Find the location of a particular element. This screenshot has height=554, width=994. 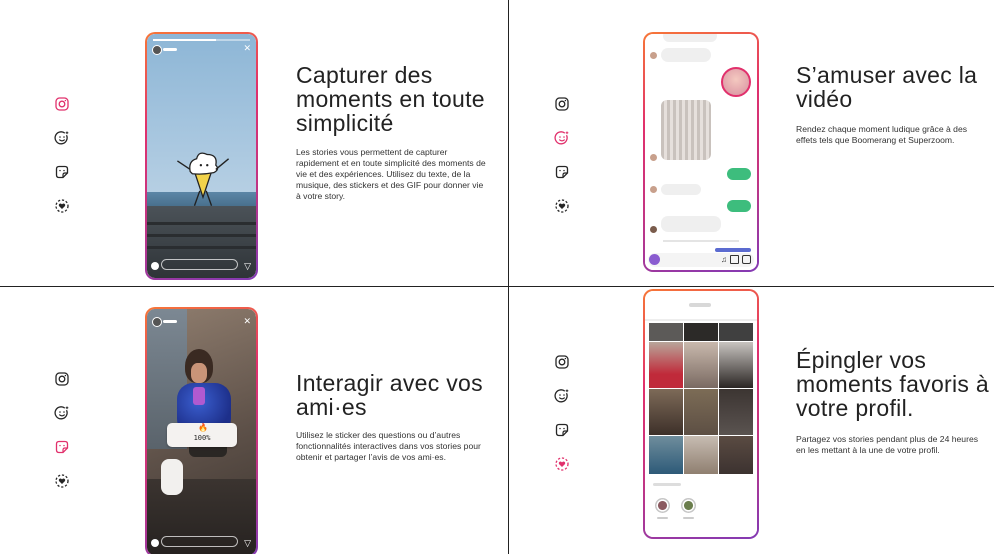

microphone-icon: ♫ is located at coordinates (724, 260).